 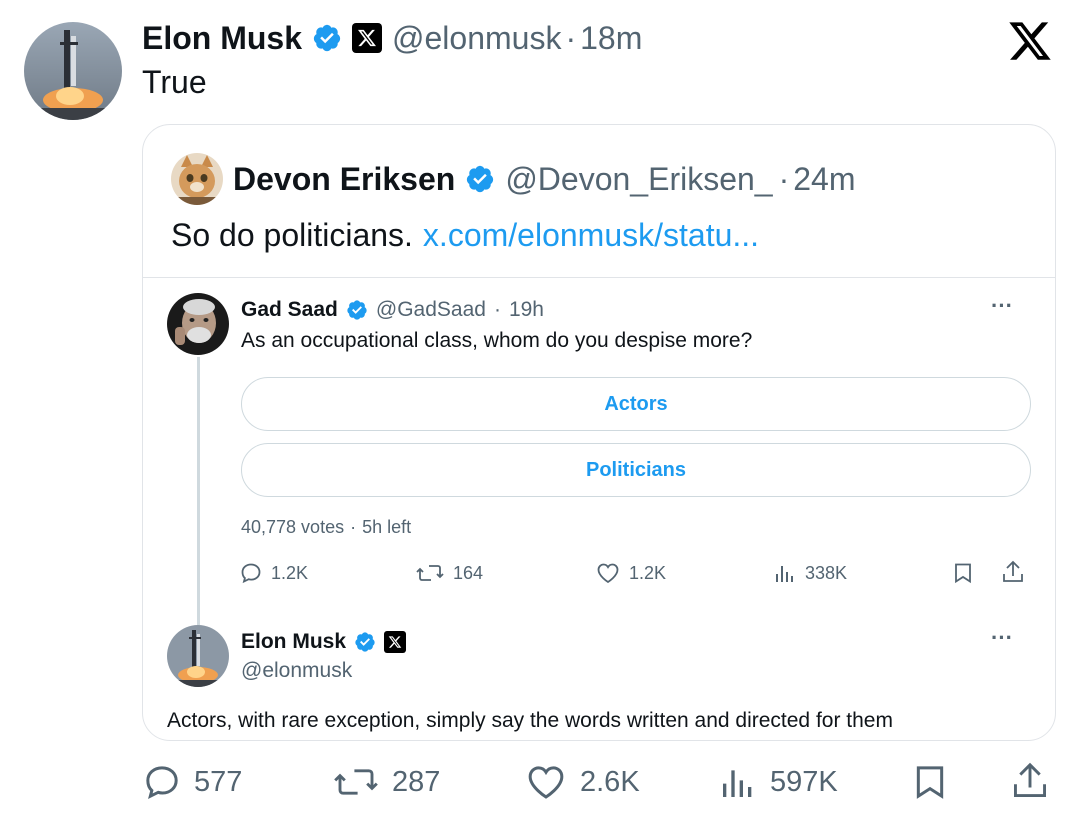 What do you see at coordinates (826, 572) in the screenshot?
I see `embedded-views-count: 338K` at bounding box center [826, 572].